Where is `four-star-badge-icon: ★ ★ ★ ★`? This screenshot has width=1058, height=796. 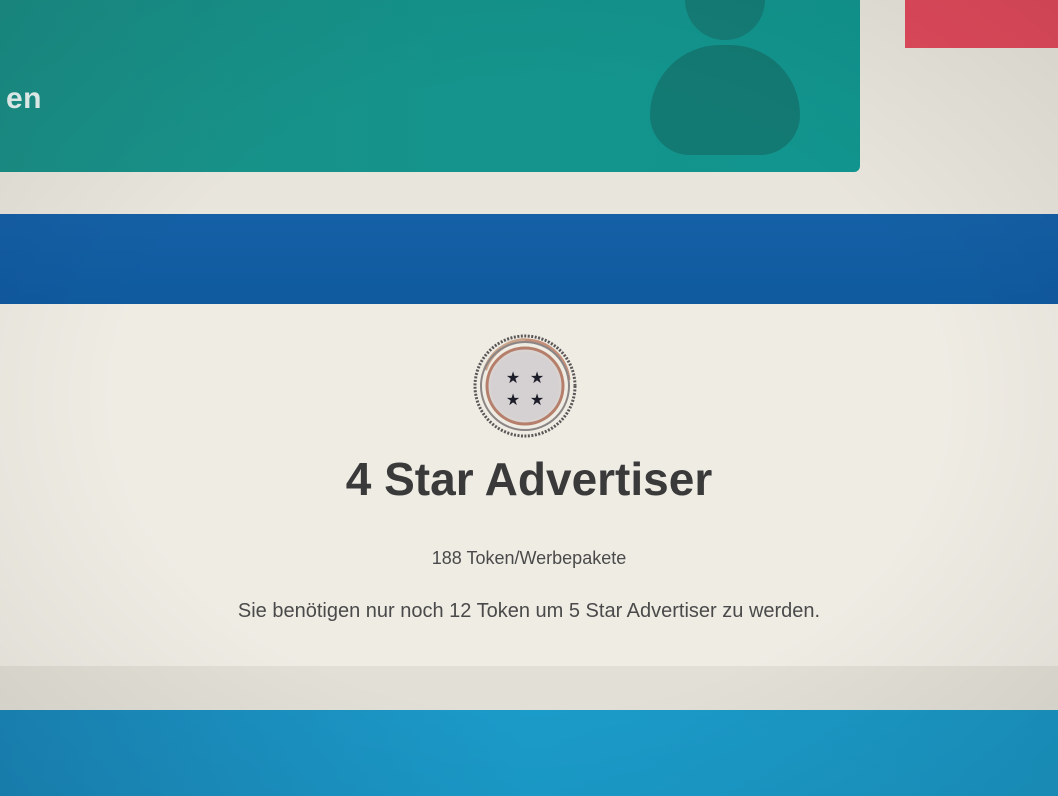
four-star-badge-icon: ★ ★ ★ ★ is located at coordinates (525, 386).